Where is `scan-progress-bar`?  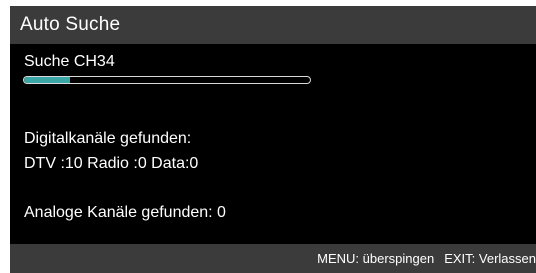 scan-progress-bar is located at coordinates (167, 80).